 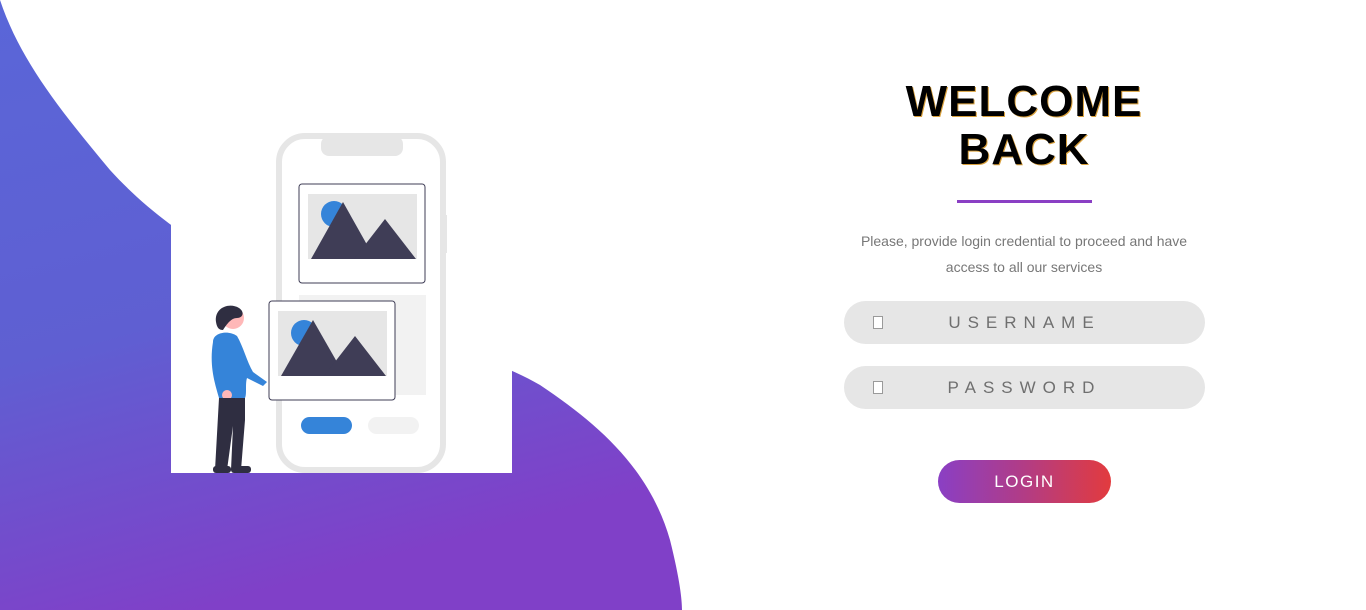 What do you see at coordinates (1024, 101) in the screenshot?
I see `title-line-1: WELCOME` at bounding box center [1024, 101].